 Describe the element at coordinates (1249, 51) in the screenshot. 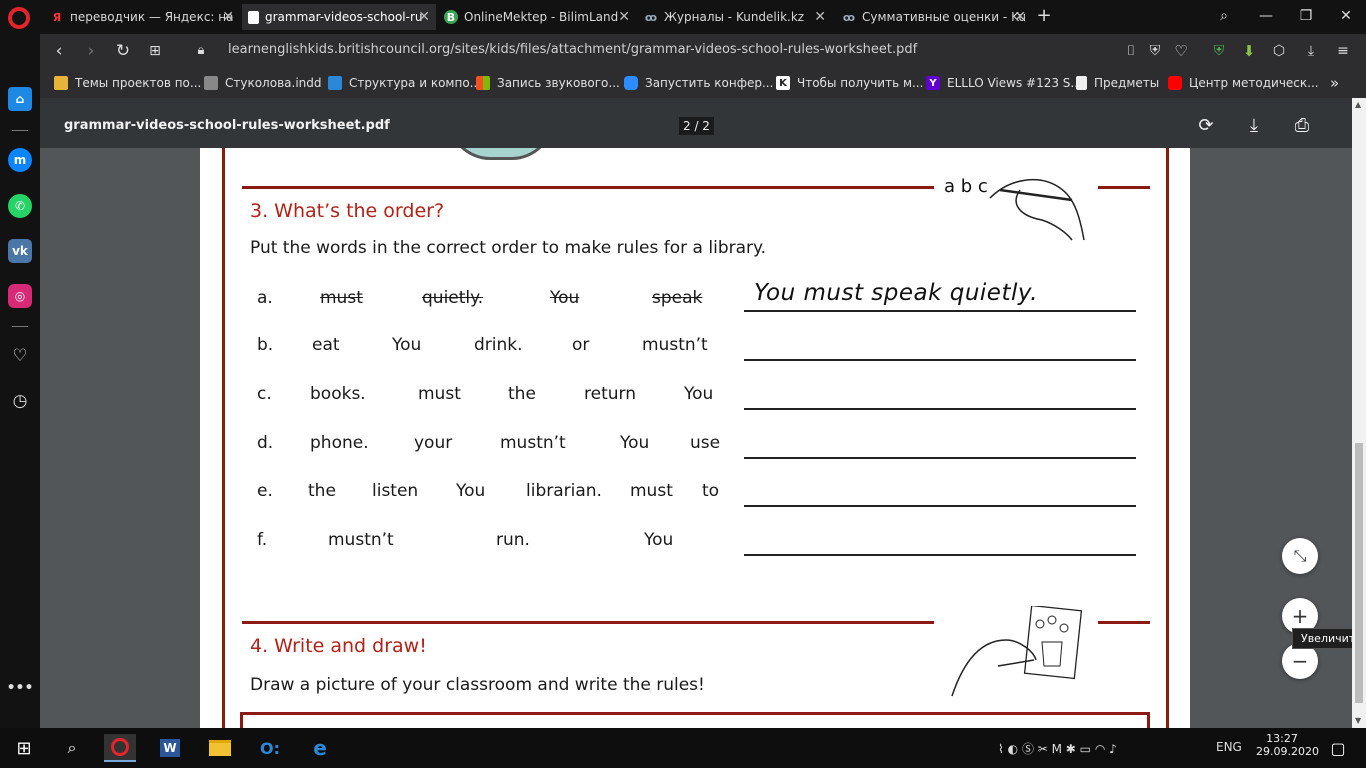

I see `download-extension-icon: ⬇` at that location.